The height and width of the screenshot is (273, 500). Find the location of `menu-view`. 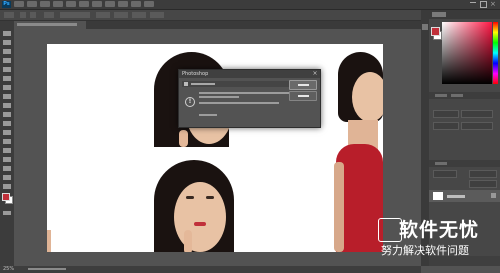

menu-view is located at coordinates (123, 4).